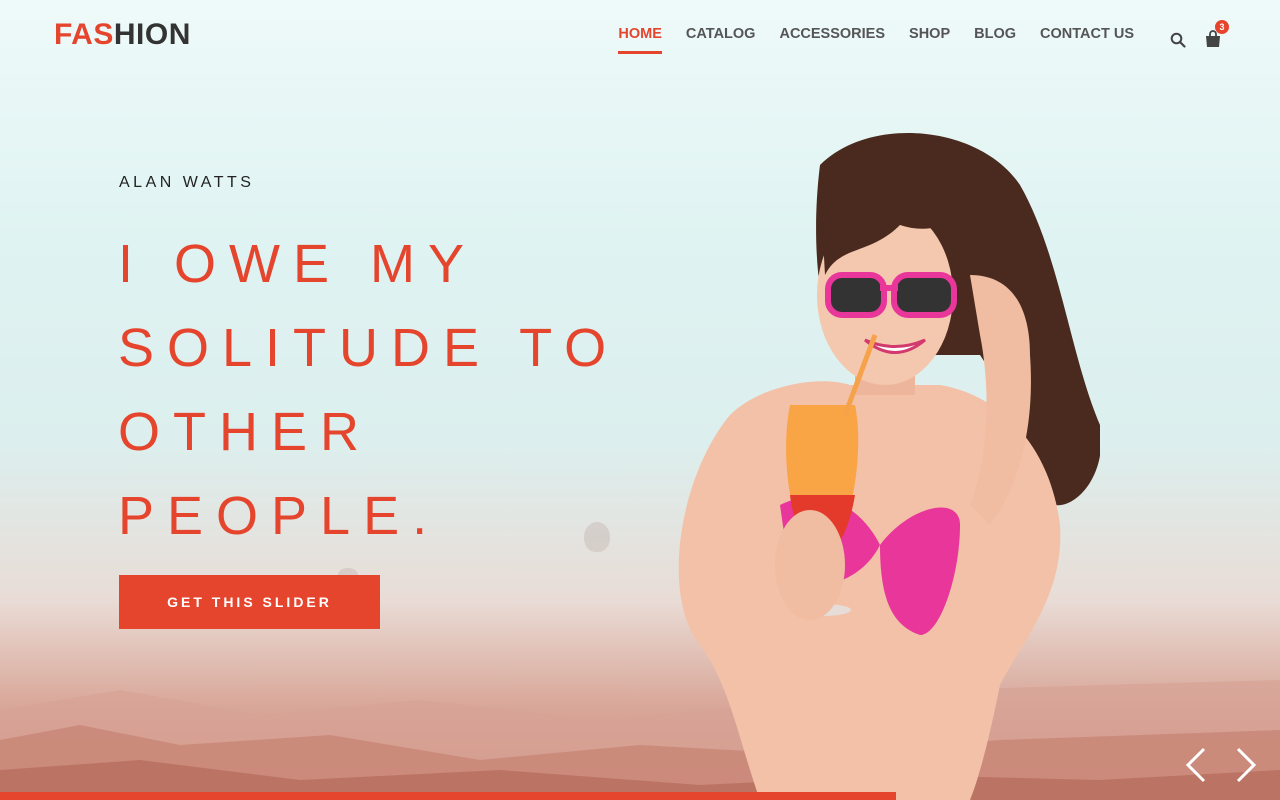 The width and height of the screenshot is (1280, 800). I want to click on headline-line: OTHER, so click(245, 432).